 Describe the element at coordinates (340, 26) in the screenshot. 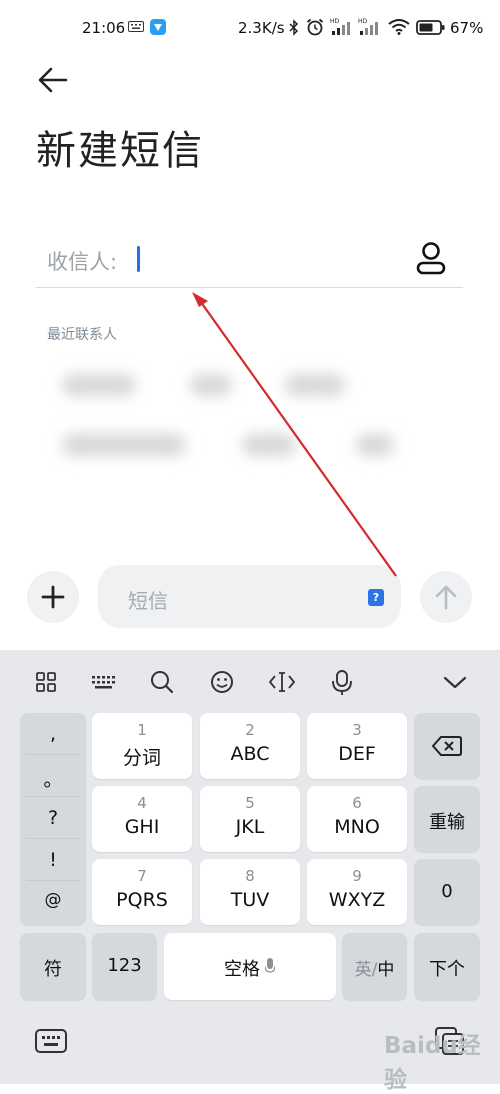

I see `signal-1-icon: HD` at that location.